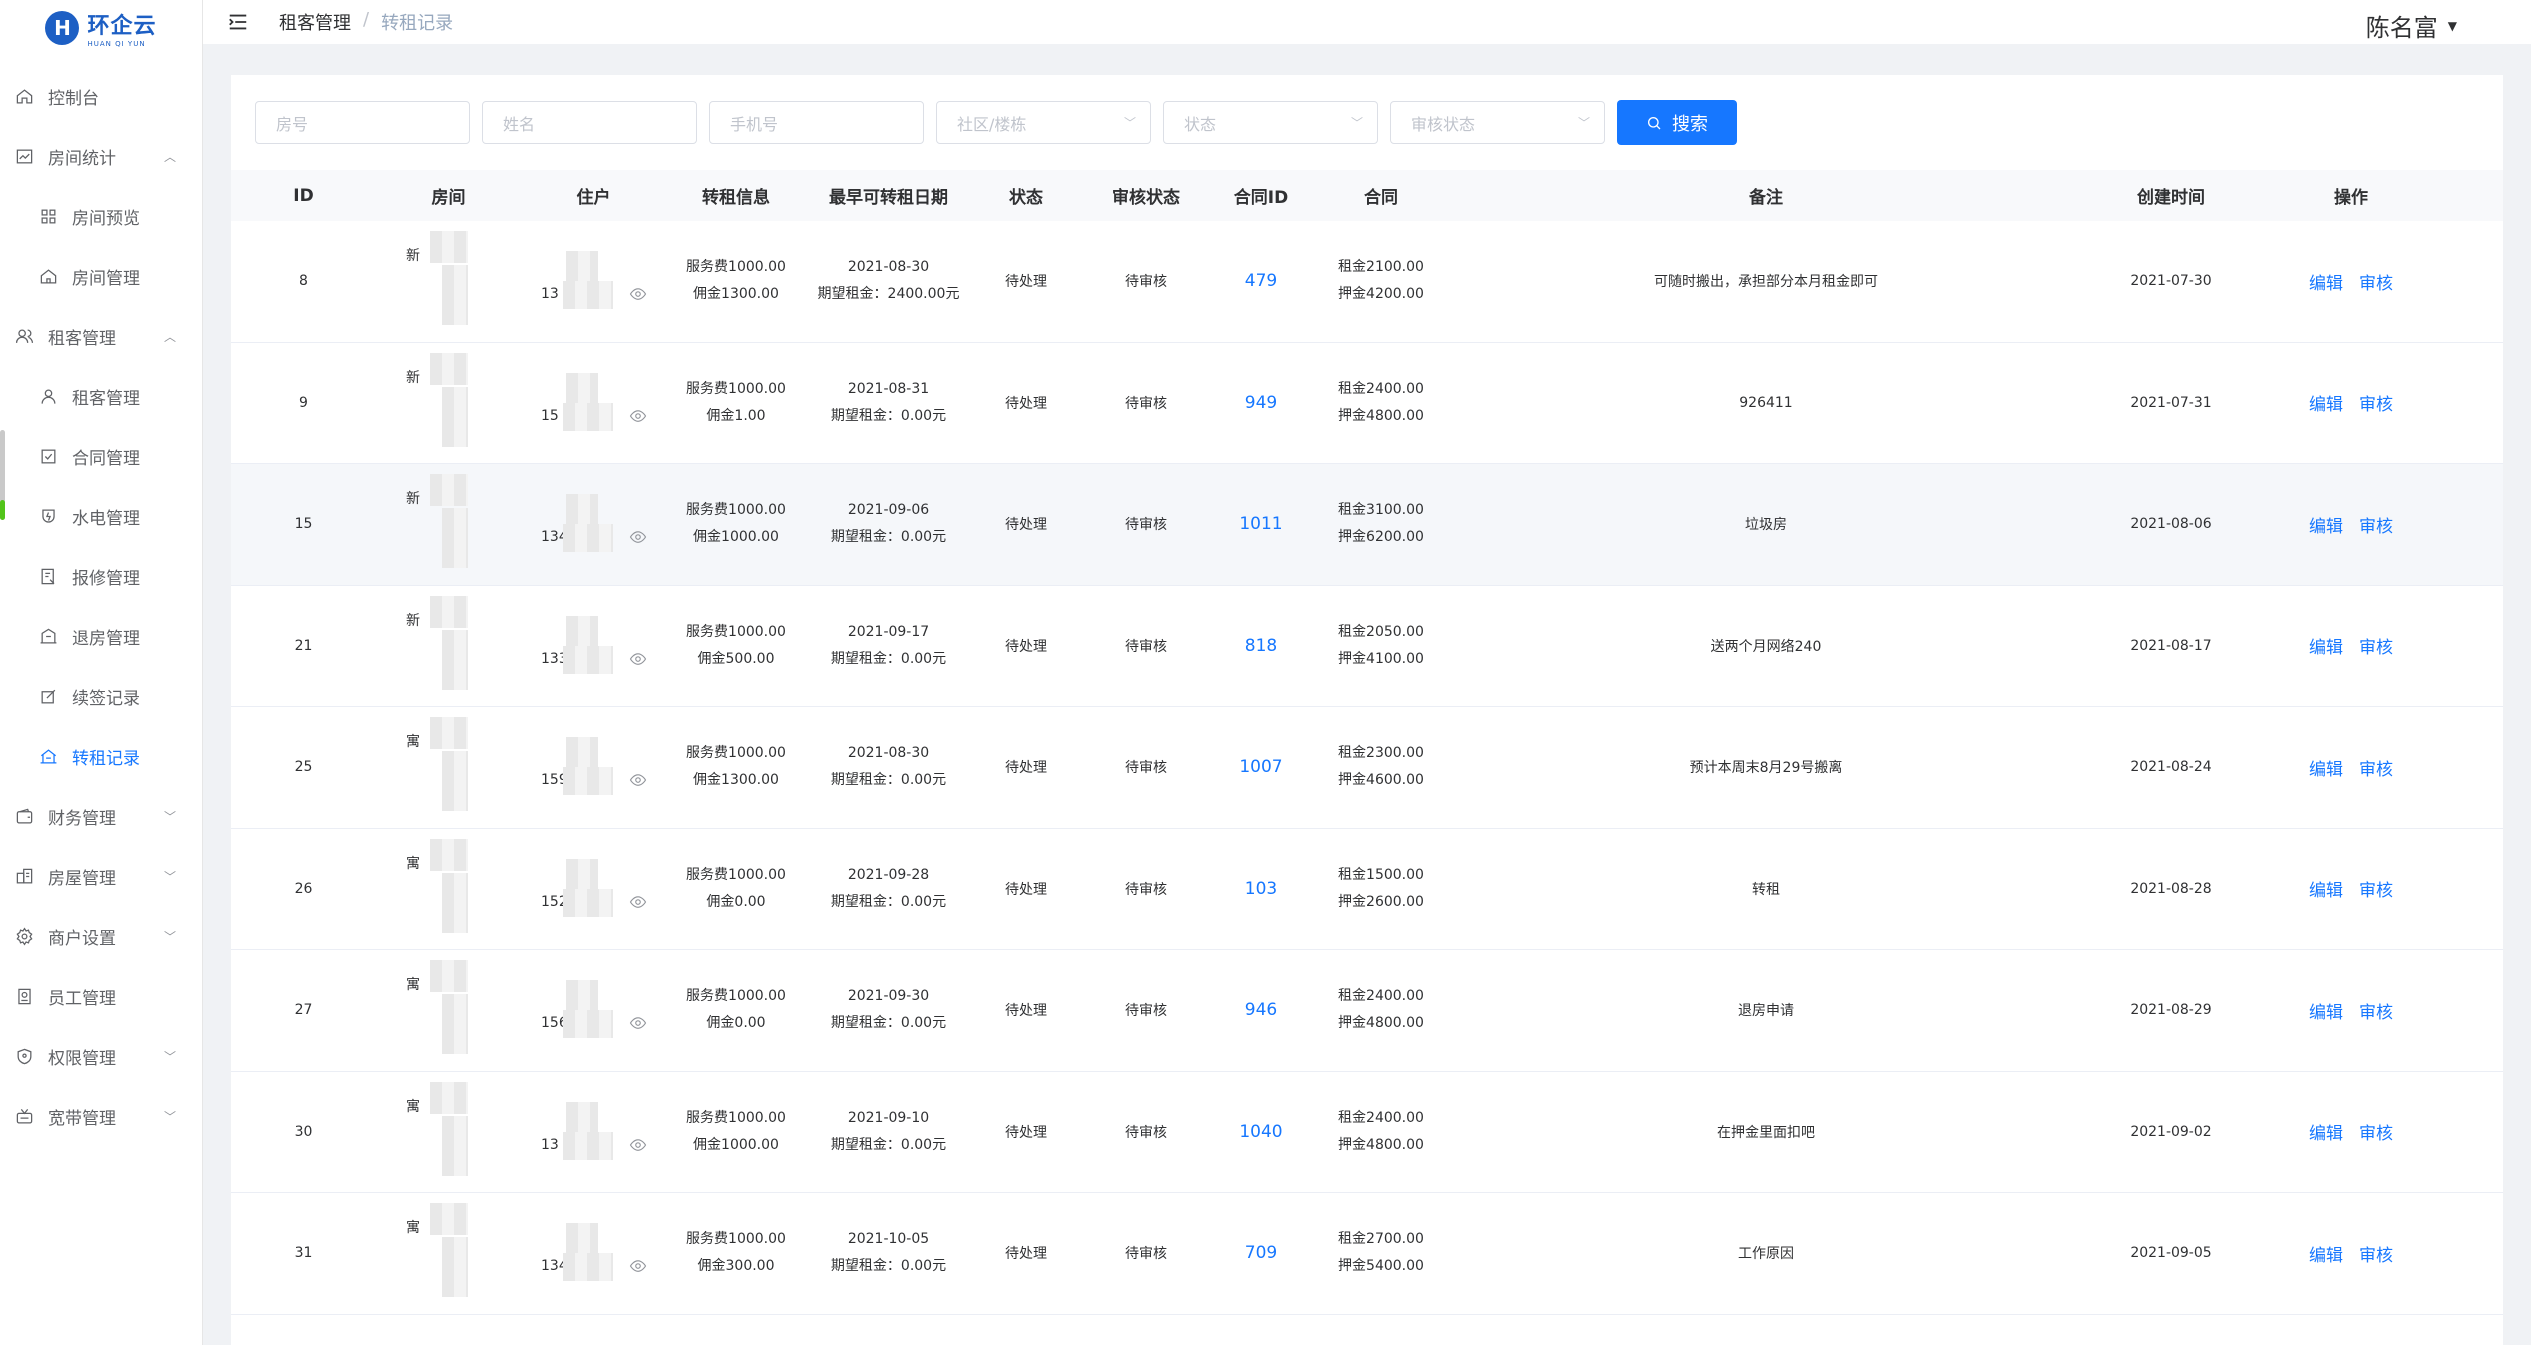 This screenshot has width=2531, height=1345. What do you see at coordinates (315, 22) in the screenshot?
I see `breadcrumb-parent: 租客管理` at bounding box center [315, 22].